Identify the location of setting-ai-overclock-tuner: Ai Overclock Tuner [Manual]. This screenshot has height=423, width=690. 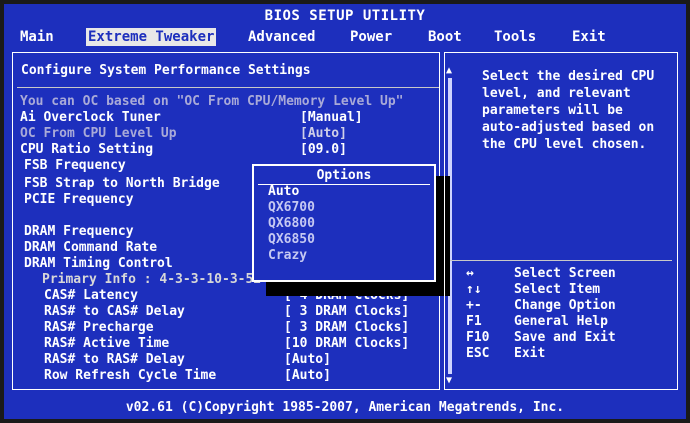
(191, 118).